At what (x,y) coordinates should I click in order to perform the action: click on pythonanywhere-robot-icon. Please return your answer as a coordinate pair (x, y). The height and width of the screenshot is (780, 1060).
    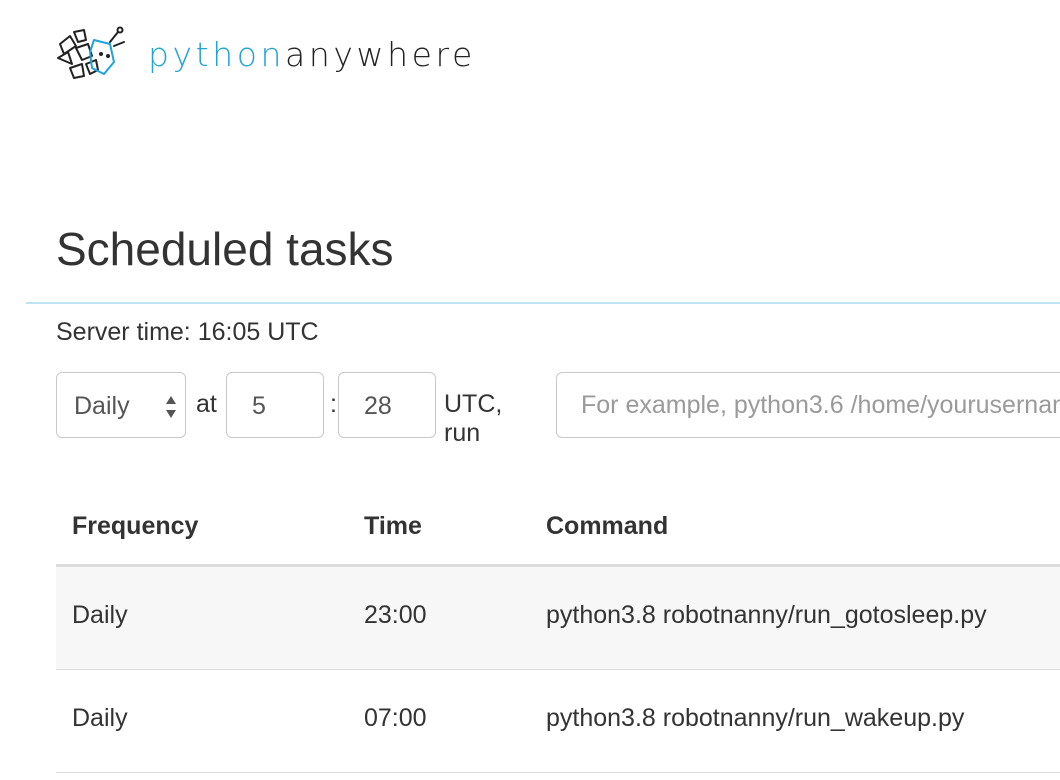
    Looking at the image, I should click on (91, 52).